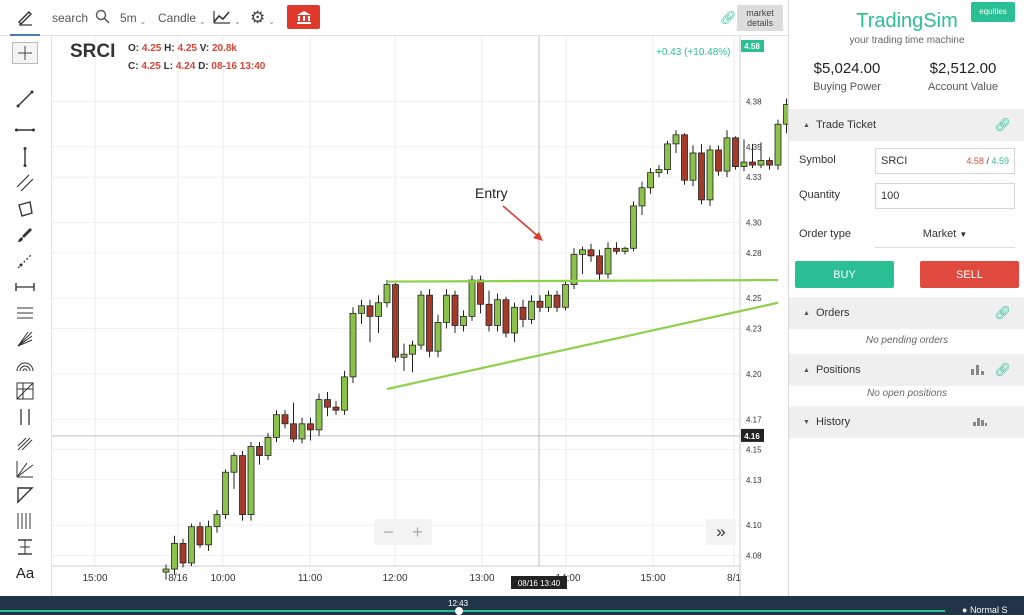 This screenshot has width=1024, height=615. What do you see at coordinates (459, 611) in the screenshot?
I see `playback-handle` at bounding box center [459, 611].